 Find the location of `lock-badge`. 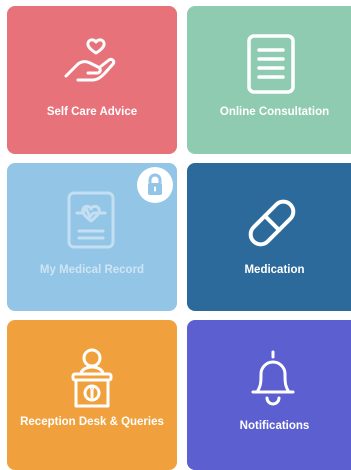

lock-badge is located at coordinates (155, 185).